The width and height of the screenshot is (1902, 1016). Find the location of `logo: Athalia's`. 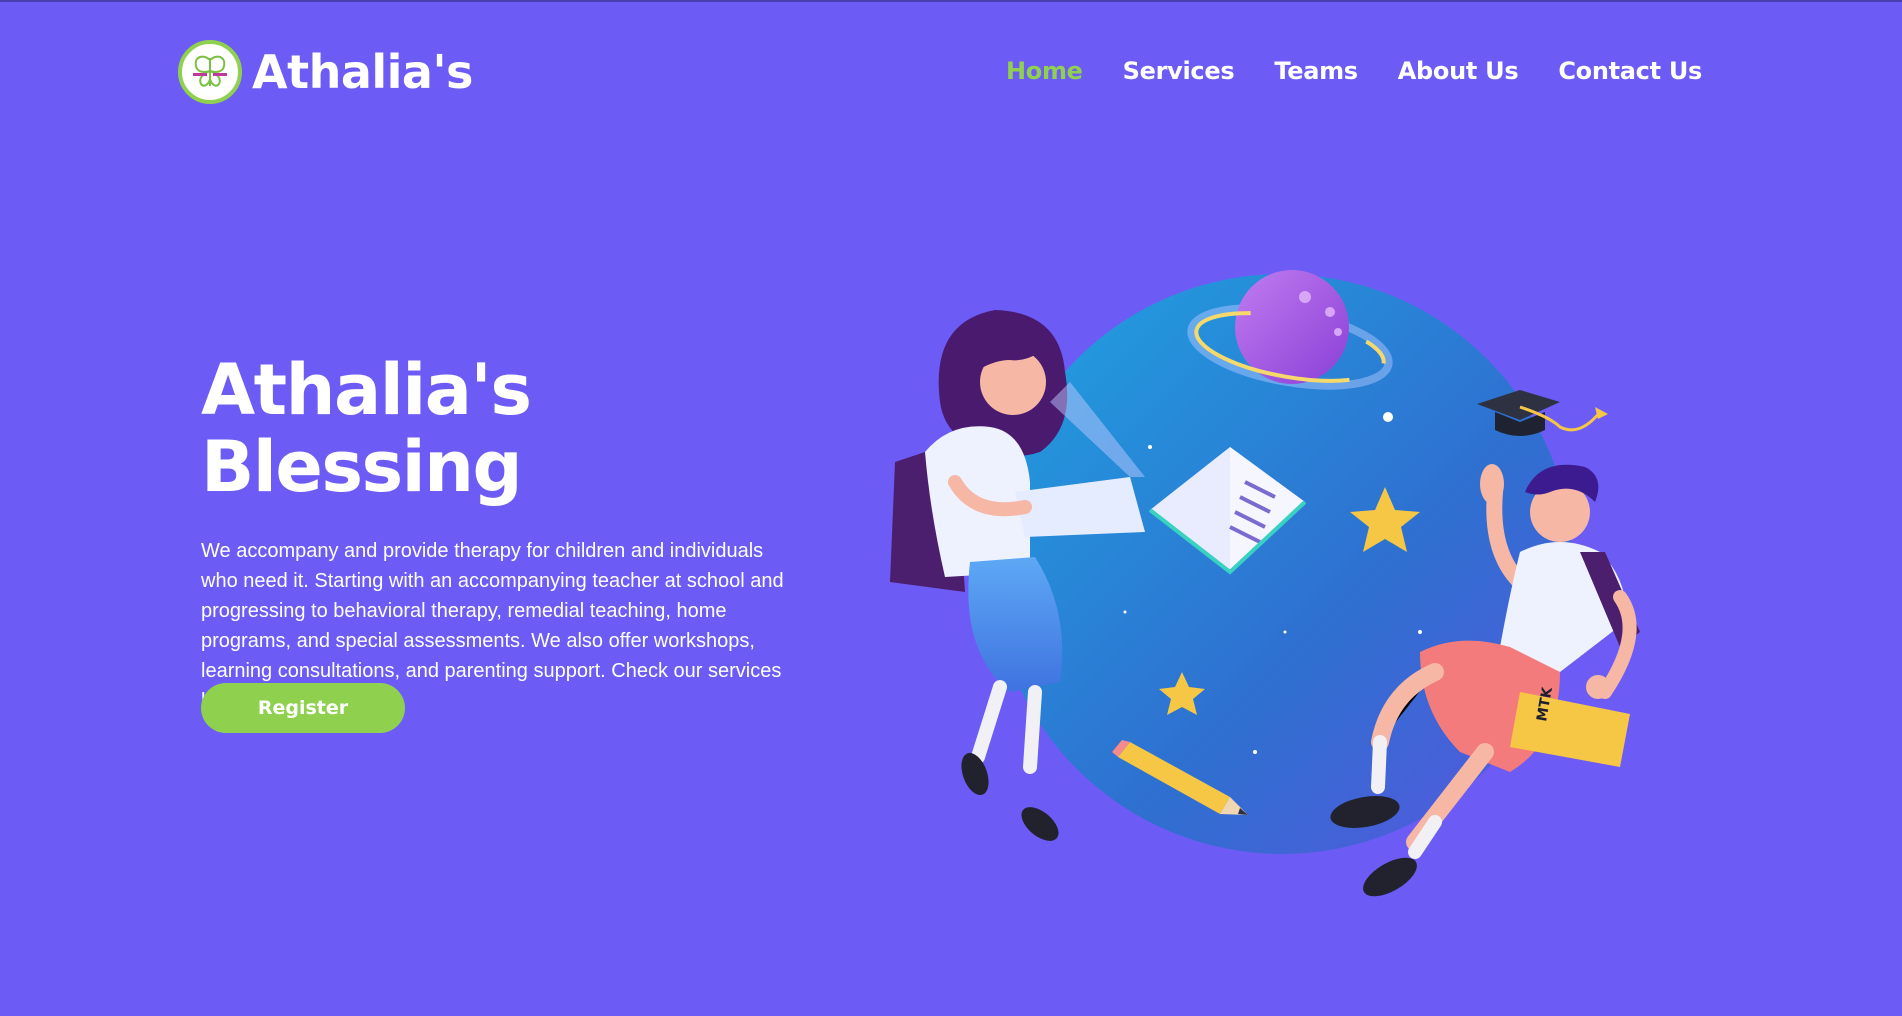

logo: Athalia's is located at coordinates (325, 72).